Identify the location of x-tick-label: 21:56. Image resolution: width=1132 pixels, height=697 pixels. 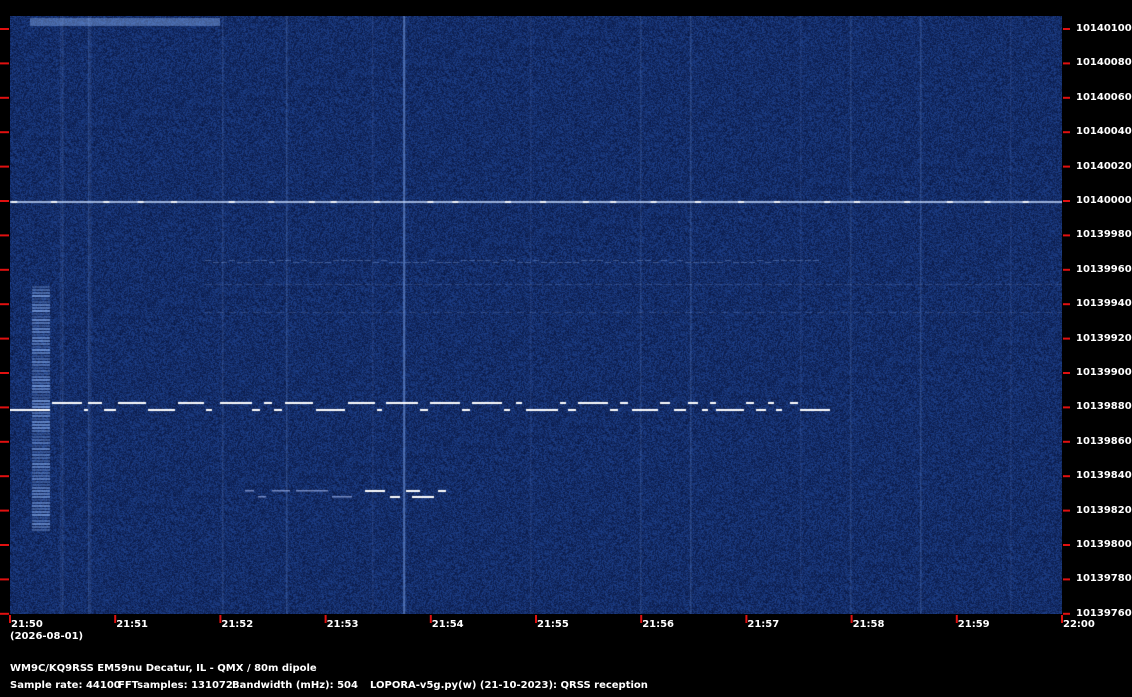
(658, 624).